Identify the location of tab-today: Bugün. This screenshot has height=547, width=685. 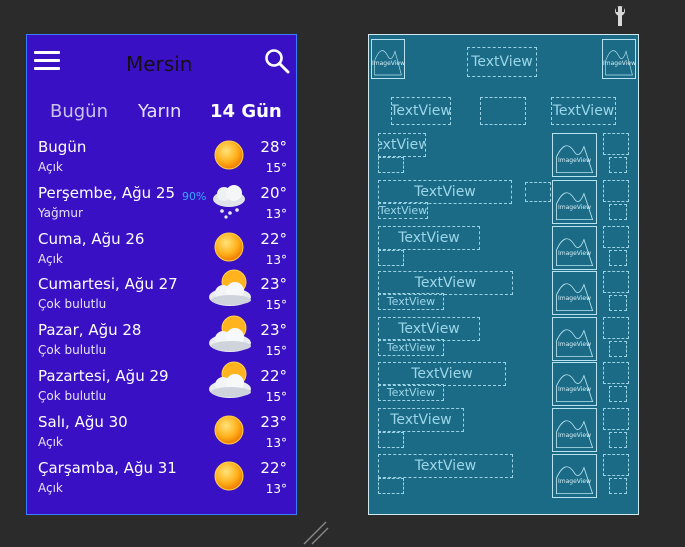
(79, 111).